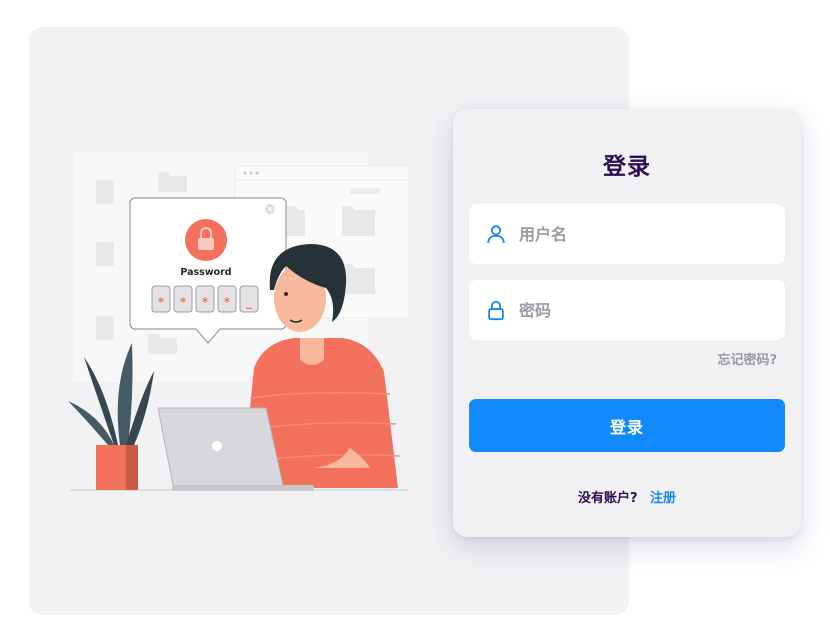 This screenshot has width=830, height=640. Describe the element at coordinates (627, 425) in the screenshot. I see `login-button: 登录` at that location.